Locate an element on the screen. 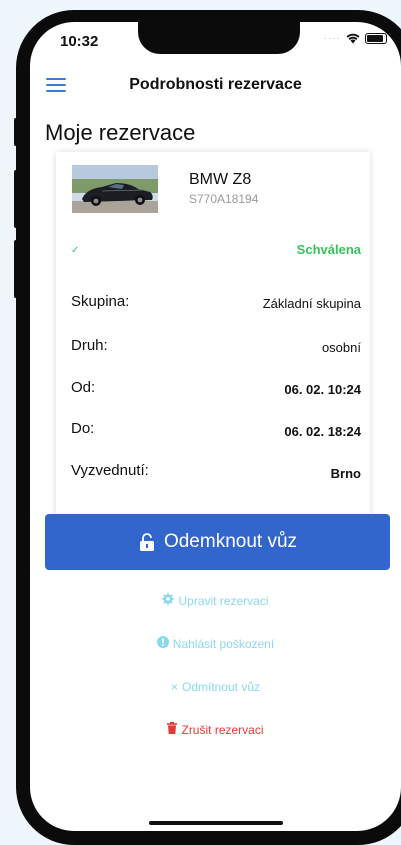 The image size is (401, 845). cancel-reservation-link: Zrušit rezervaci is located at coordinates (215, 729).